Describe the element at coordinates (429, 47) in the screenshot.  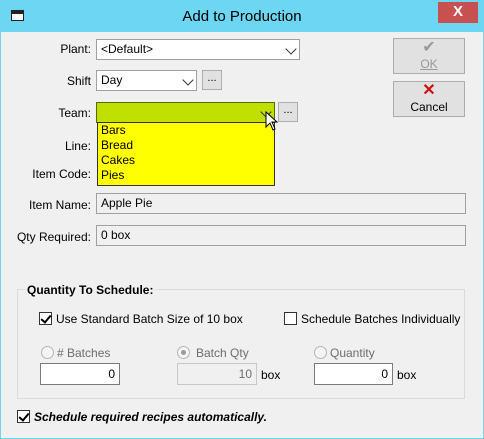
I see `checkmark-icon: ✔` at that location.